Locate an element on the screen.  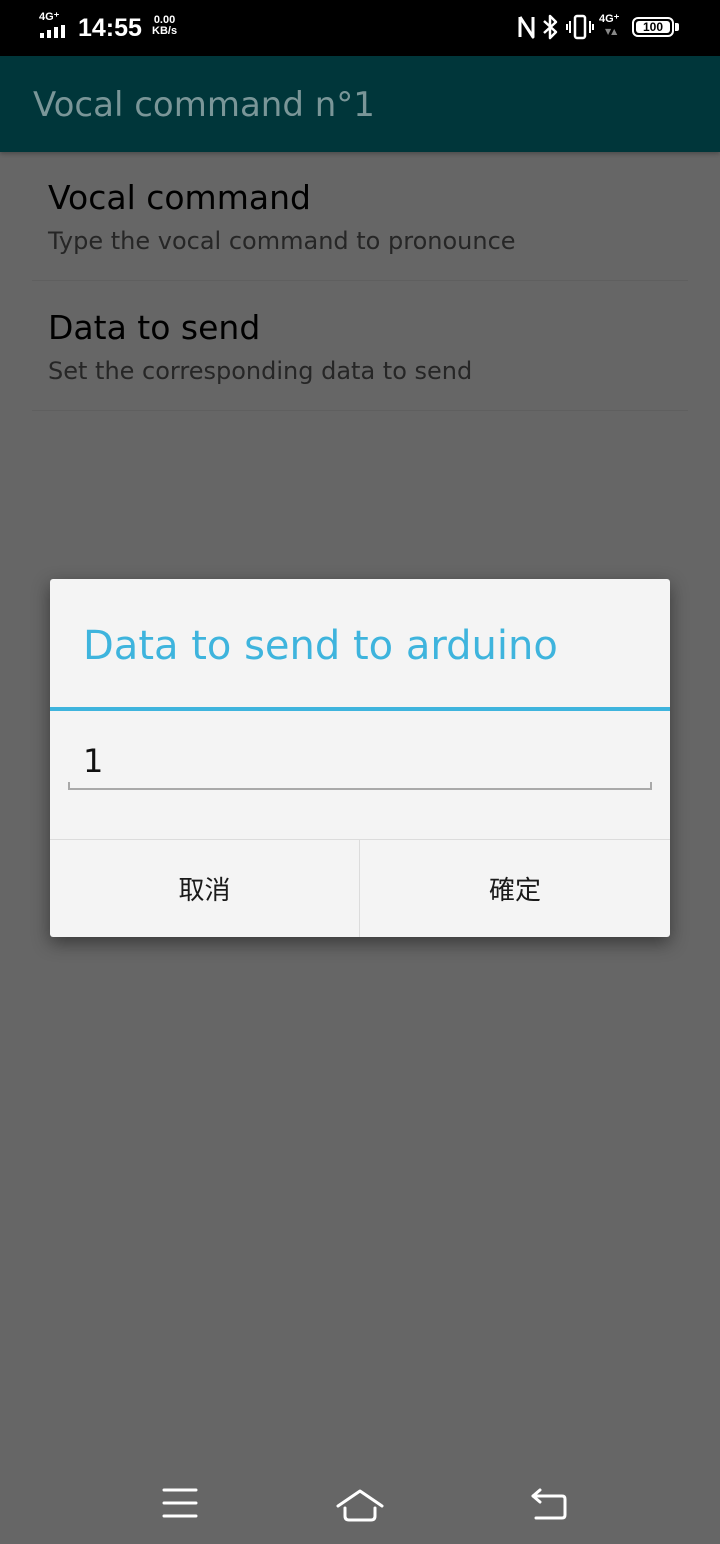
data-input-container is located at coordinates (360, 764).